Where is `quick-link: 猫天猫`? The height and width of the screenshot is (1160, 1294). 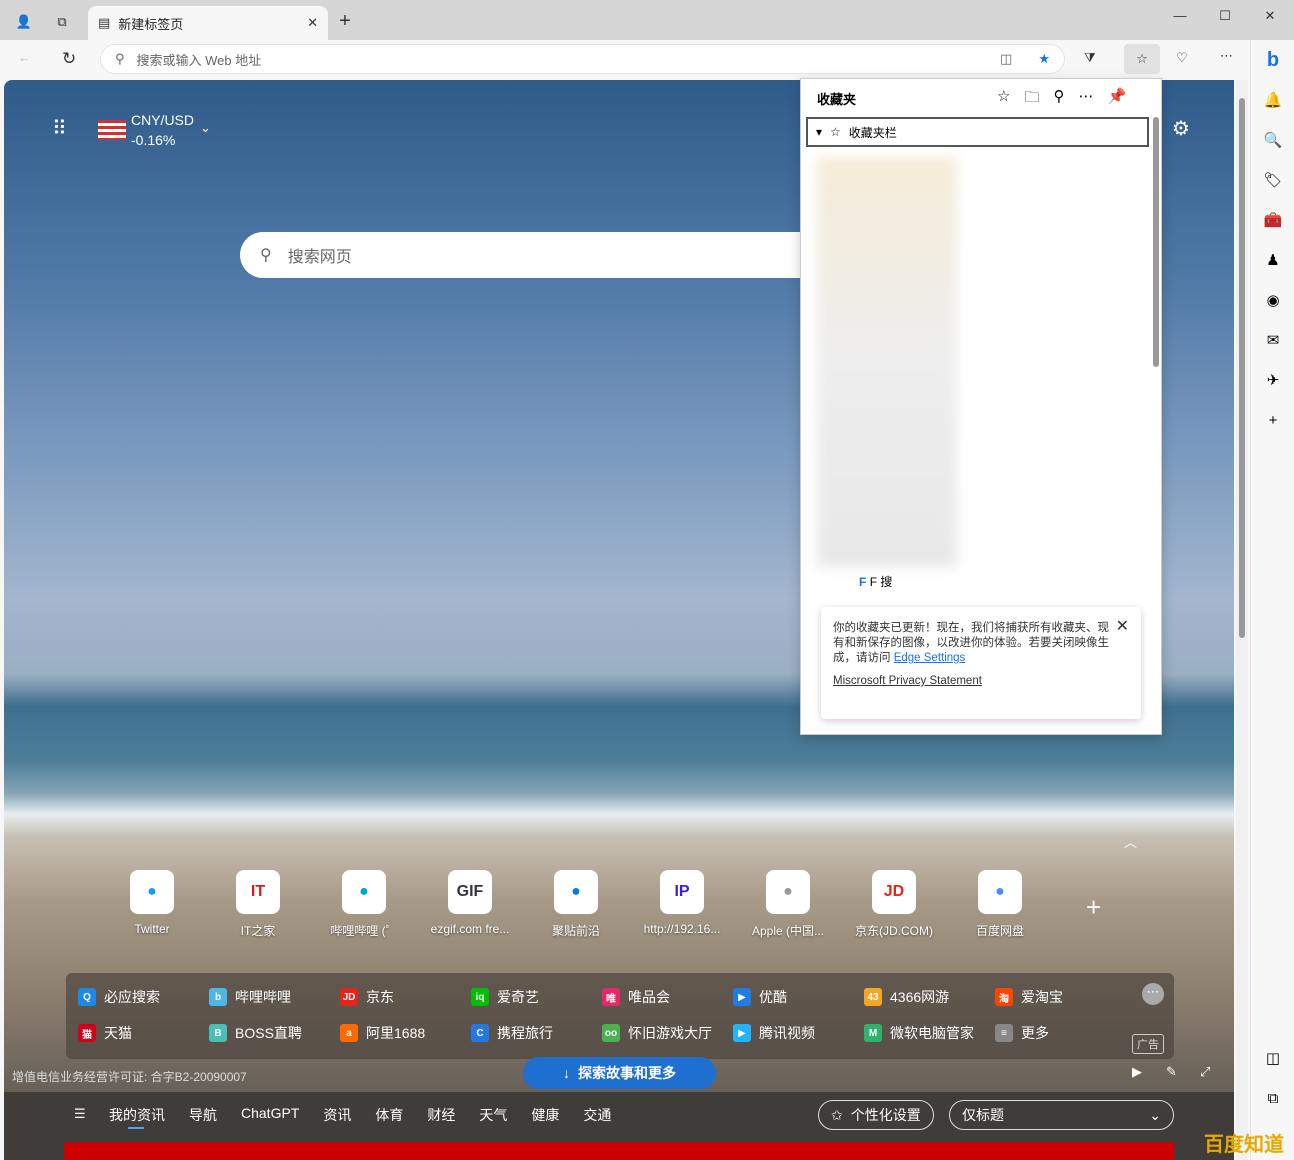 quick-link: 猫天猫 is located at coordinates (143, 1033).